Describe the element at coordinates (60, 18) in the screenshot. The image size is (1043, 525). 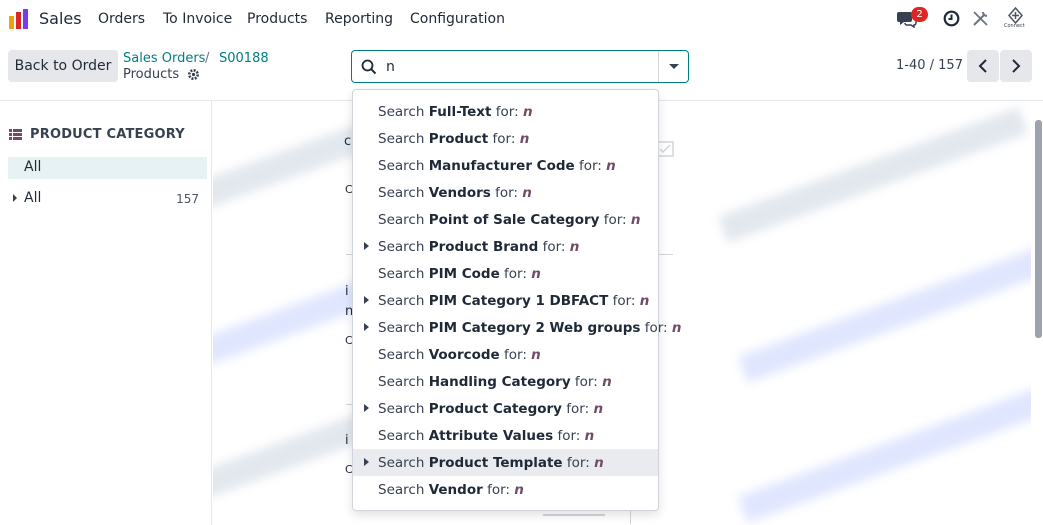
I see `app-name: Sales` at that location.